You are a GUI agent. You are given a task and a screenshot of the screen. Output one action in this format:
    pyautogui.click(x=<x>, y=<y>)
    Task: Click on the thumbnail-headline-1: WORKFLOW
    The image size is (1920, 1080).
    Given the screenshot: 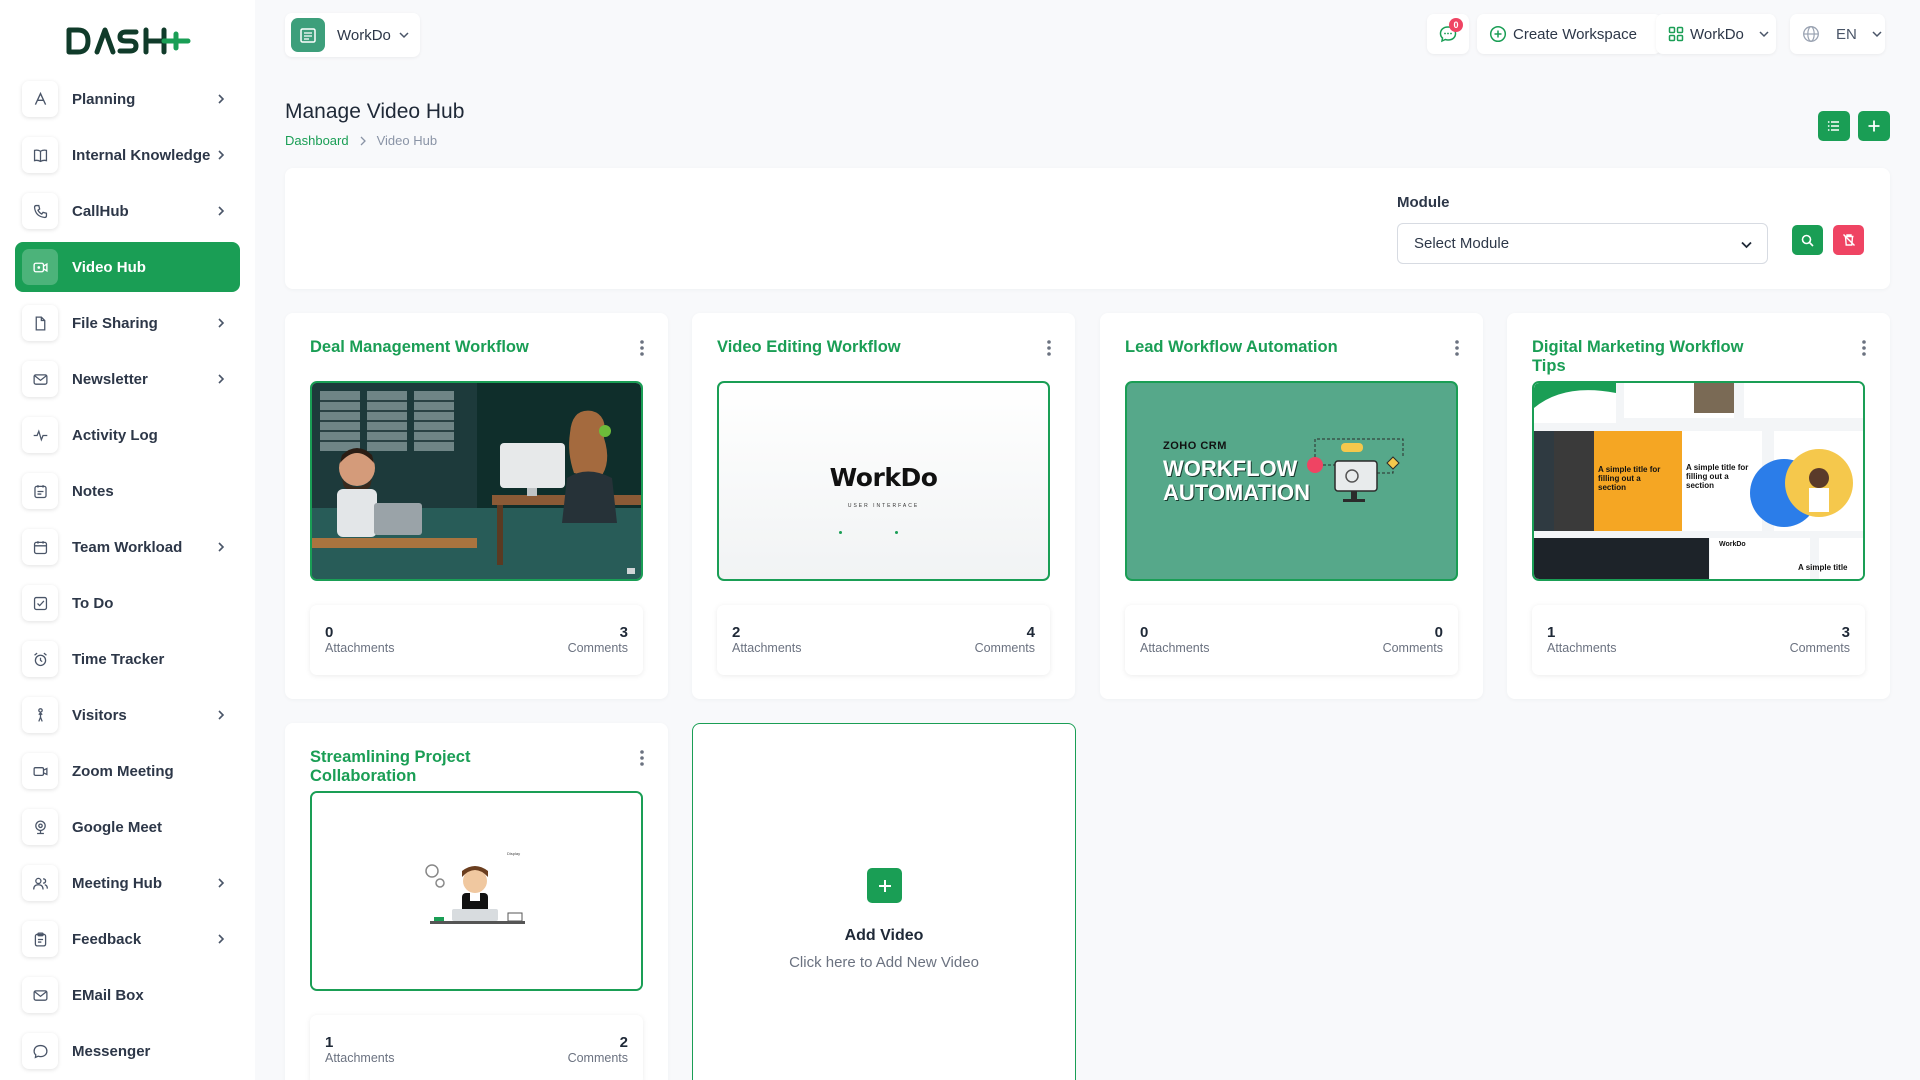 What is the action you would take?
    pyautogui.click(x=1230, y=468)
    